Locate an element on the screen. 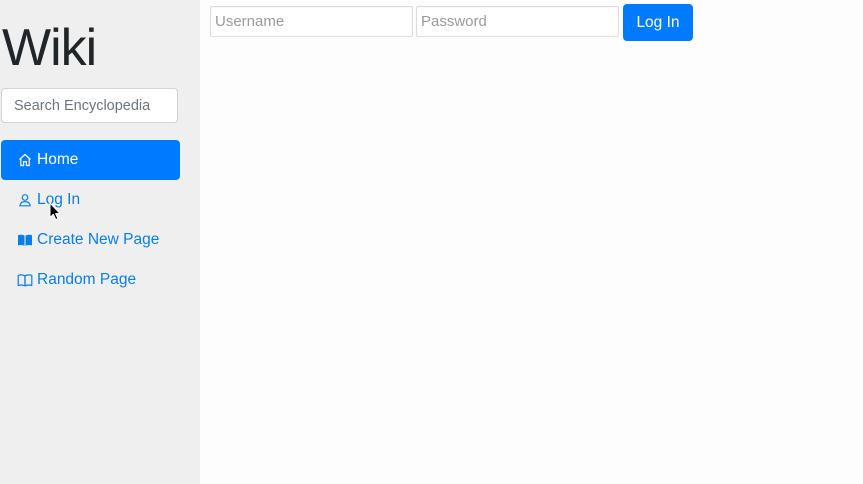 The width and height of the screenshot is (863, 484). person-icon is located at coordinates (24, 200).